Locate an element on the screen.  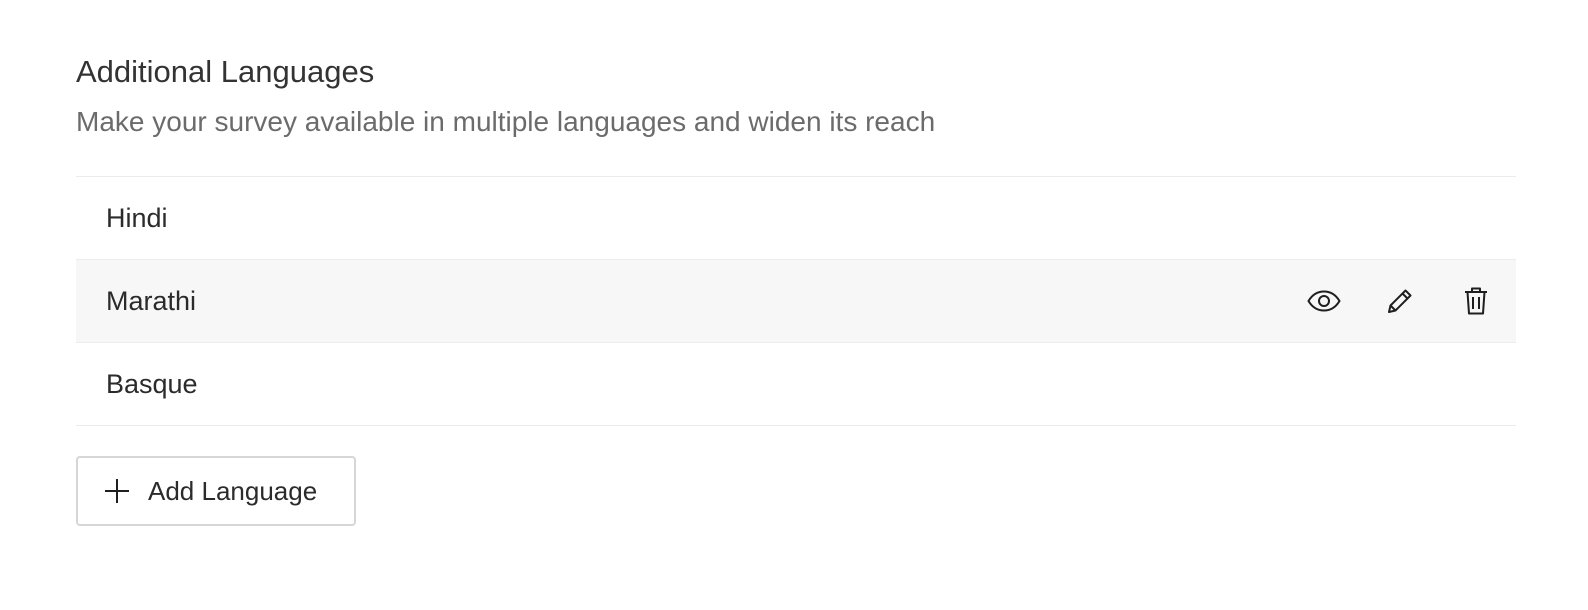
language-row-marathi: Marathi is located at coordinates (796, 301).